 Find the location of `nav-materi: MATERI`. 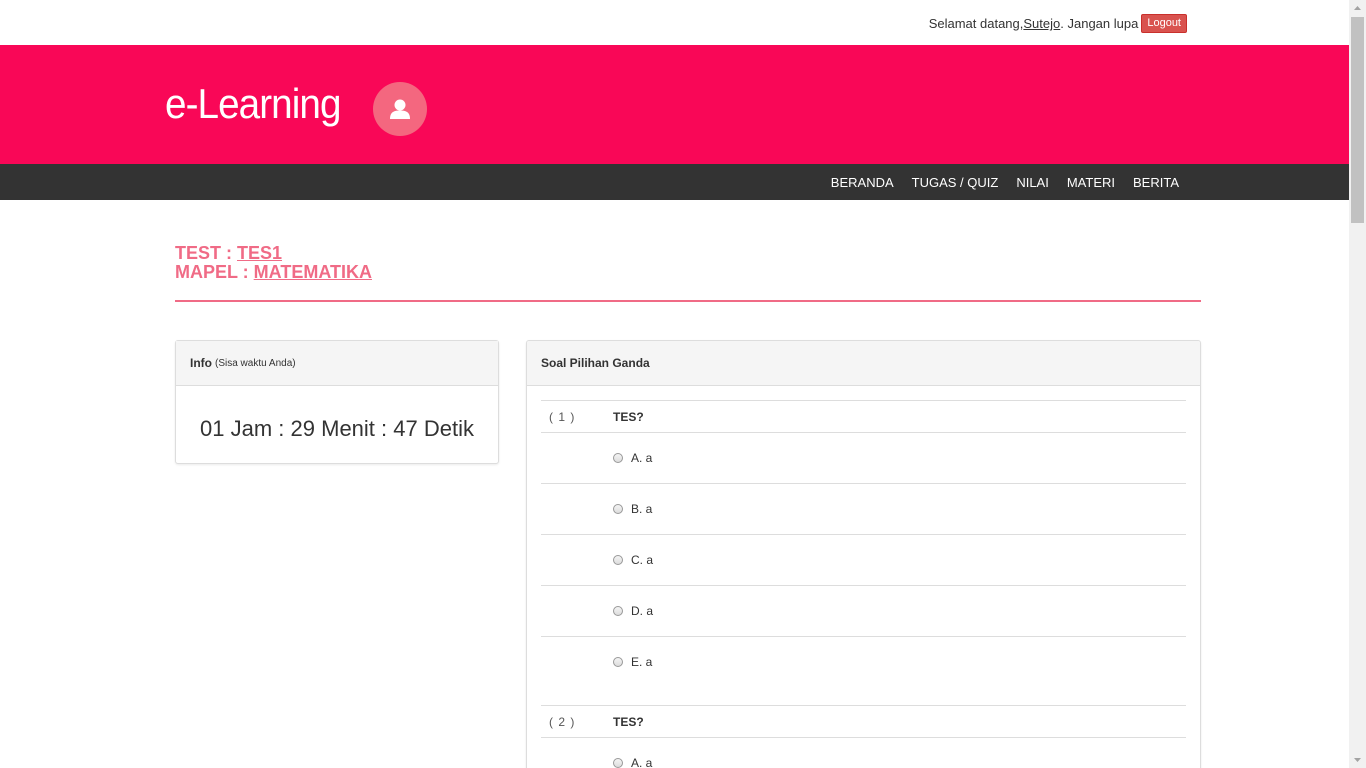

nav-materi: MATERI is located at coordinates (1091, 182).